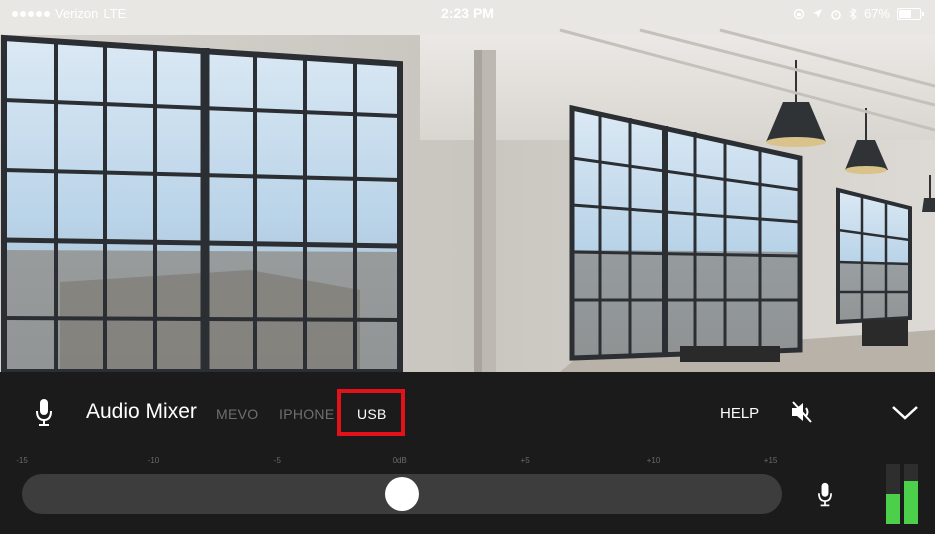 This screenshot has height=534, width=935. What do you see at coordinates (467, 12) in the screenshot?
I see `status-bar: Verizon LTE 2:23 PM 67%` at bounding box center [467, 12].